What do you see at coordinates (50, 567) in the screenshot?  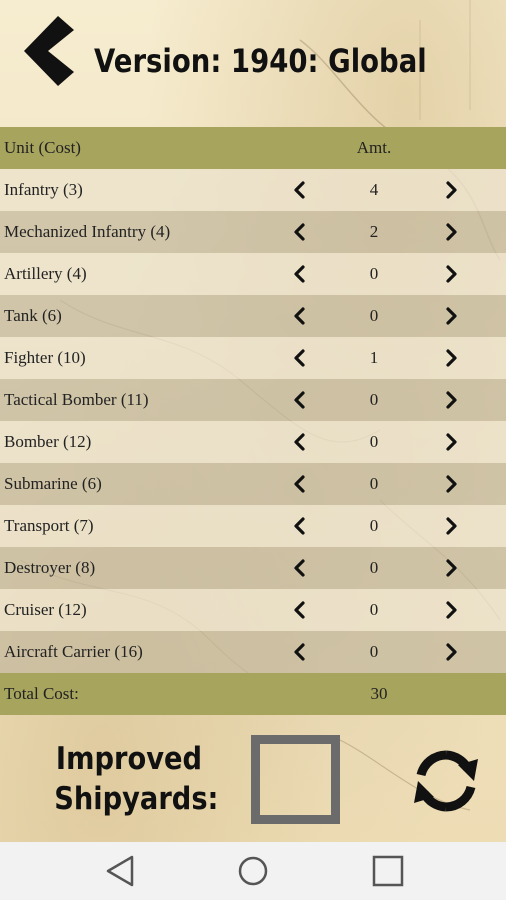 I see `unit-name: Destroyer (8)` at bounding box center [50, 567].